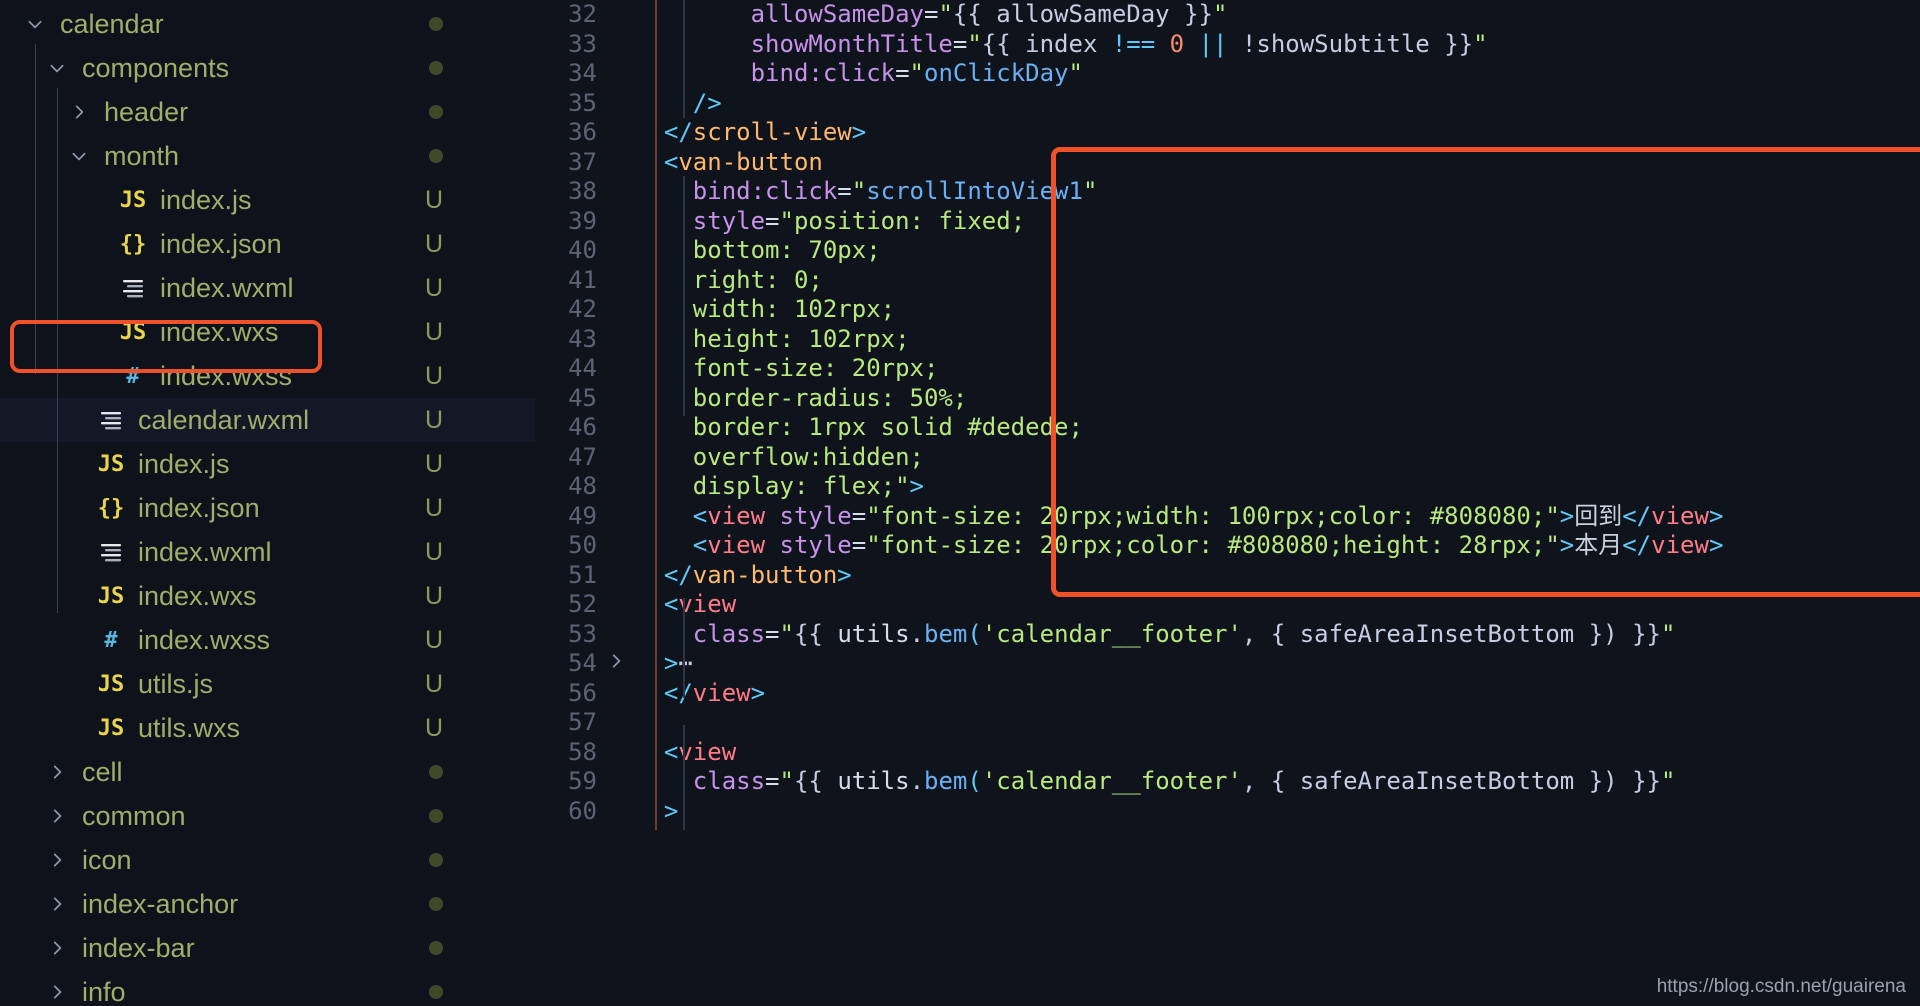 The image size is (1920, 1006). Describe the element at coordinates (1227, 664) in the screenshot. I see `code-line: 54 >⋯` at that location.